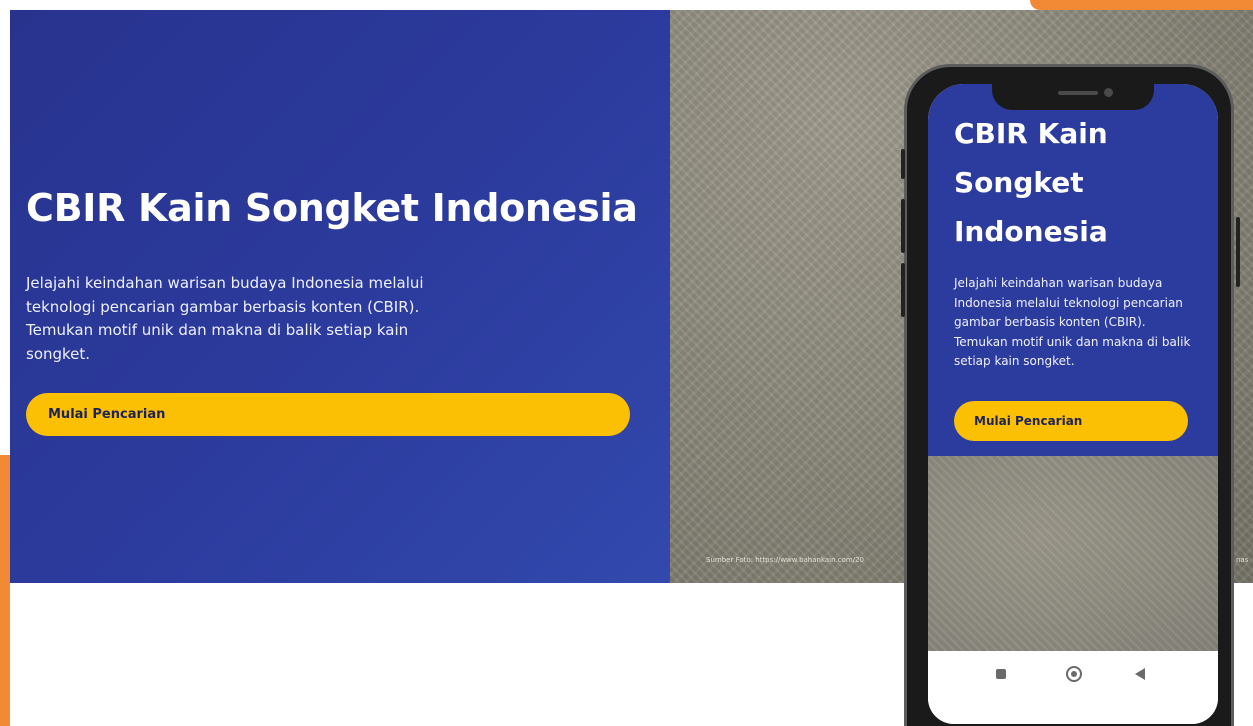  I want to click on mobile-songket-photo, so click(1073, 553).